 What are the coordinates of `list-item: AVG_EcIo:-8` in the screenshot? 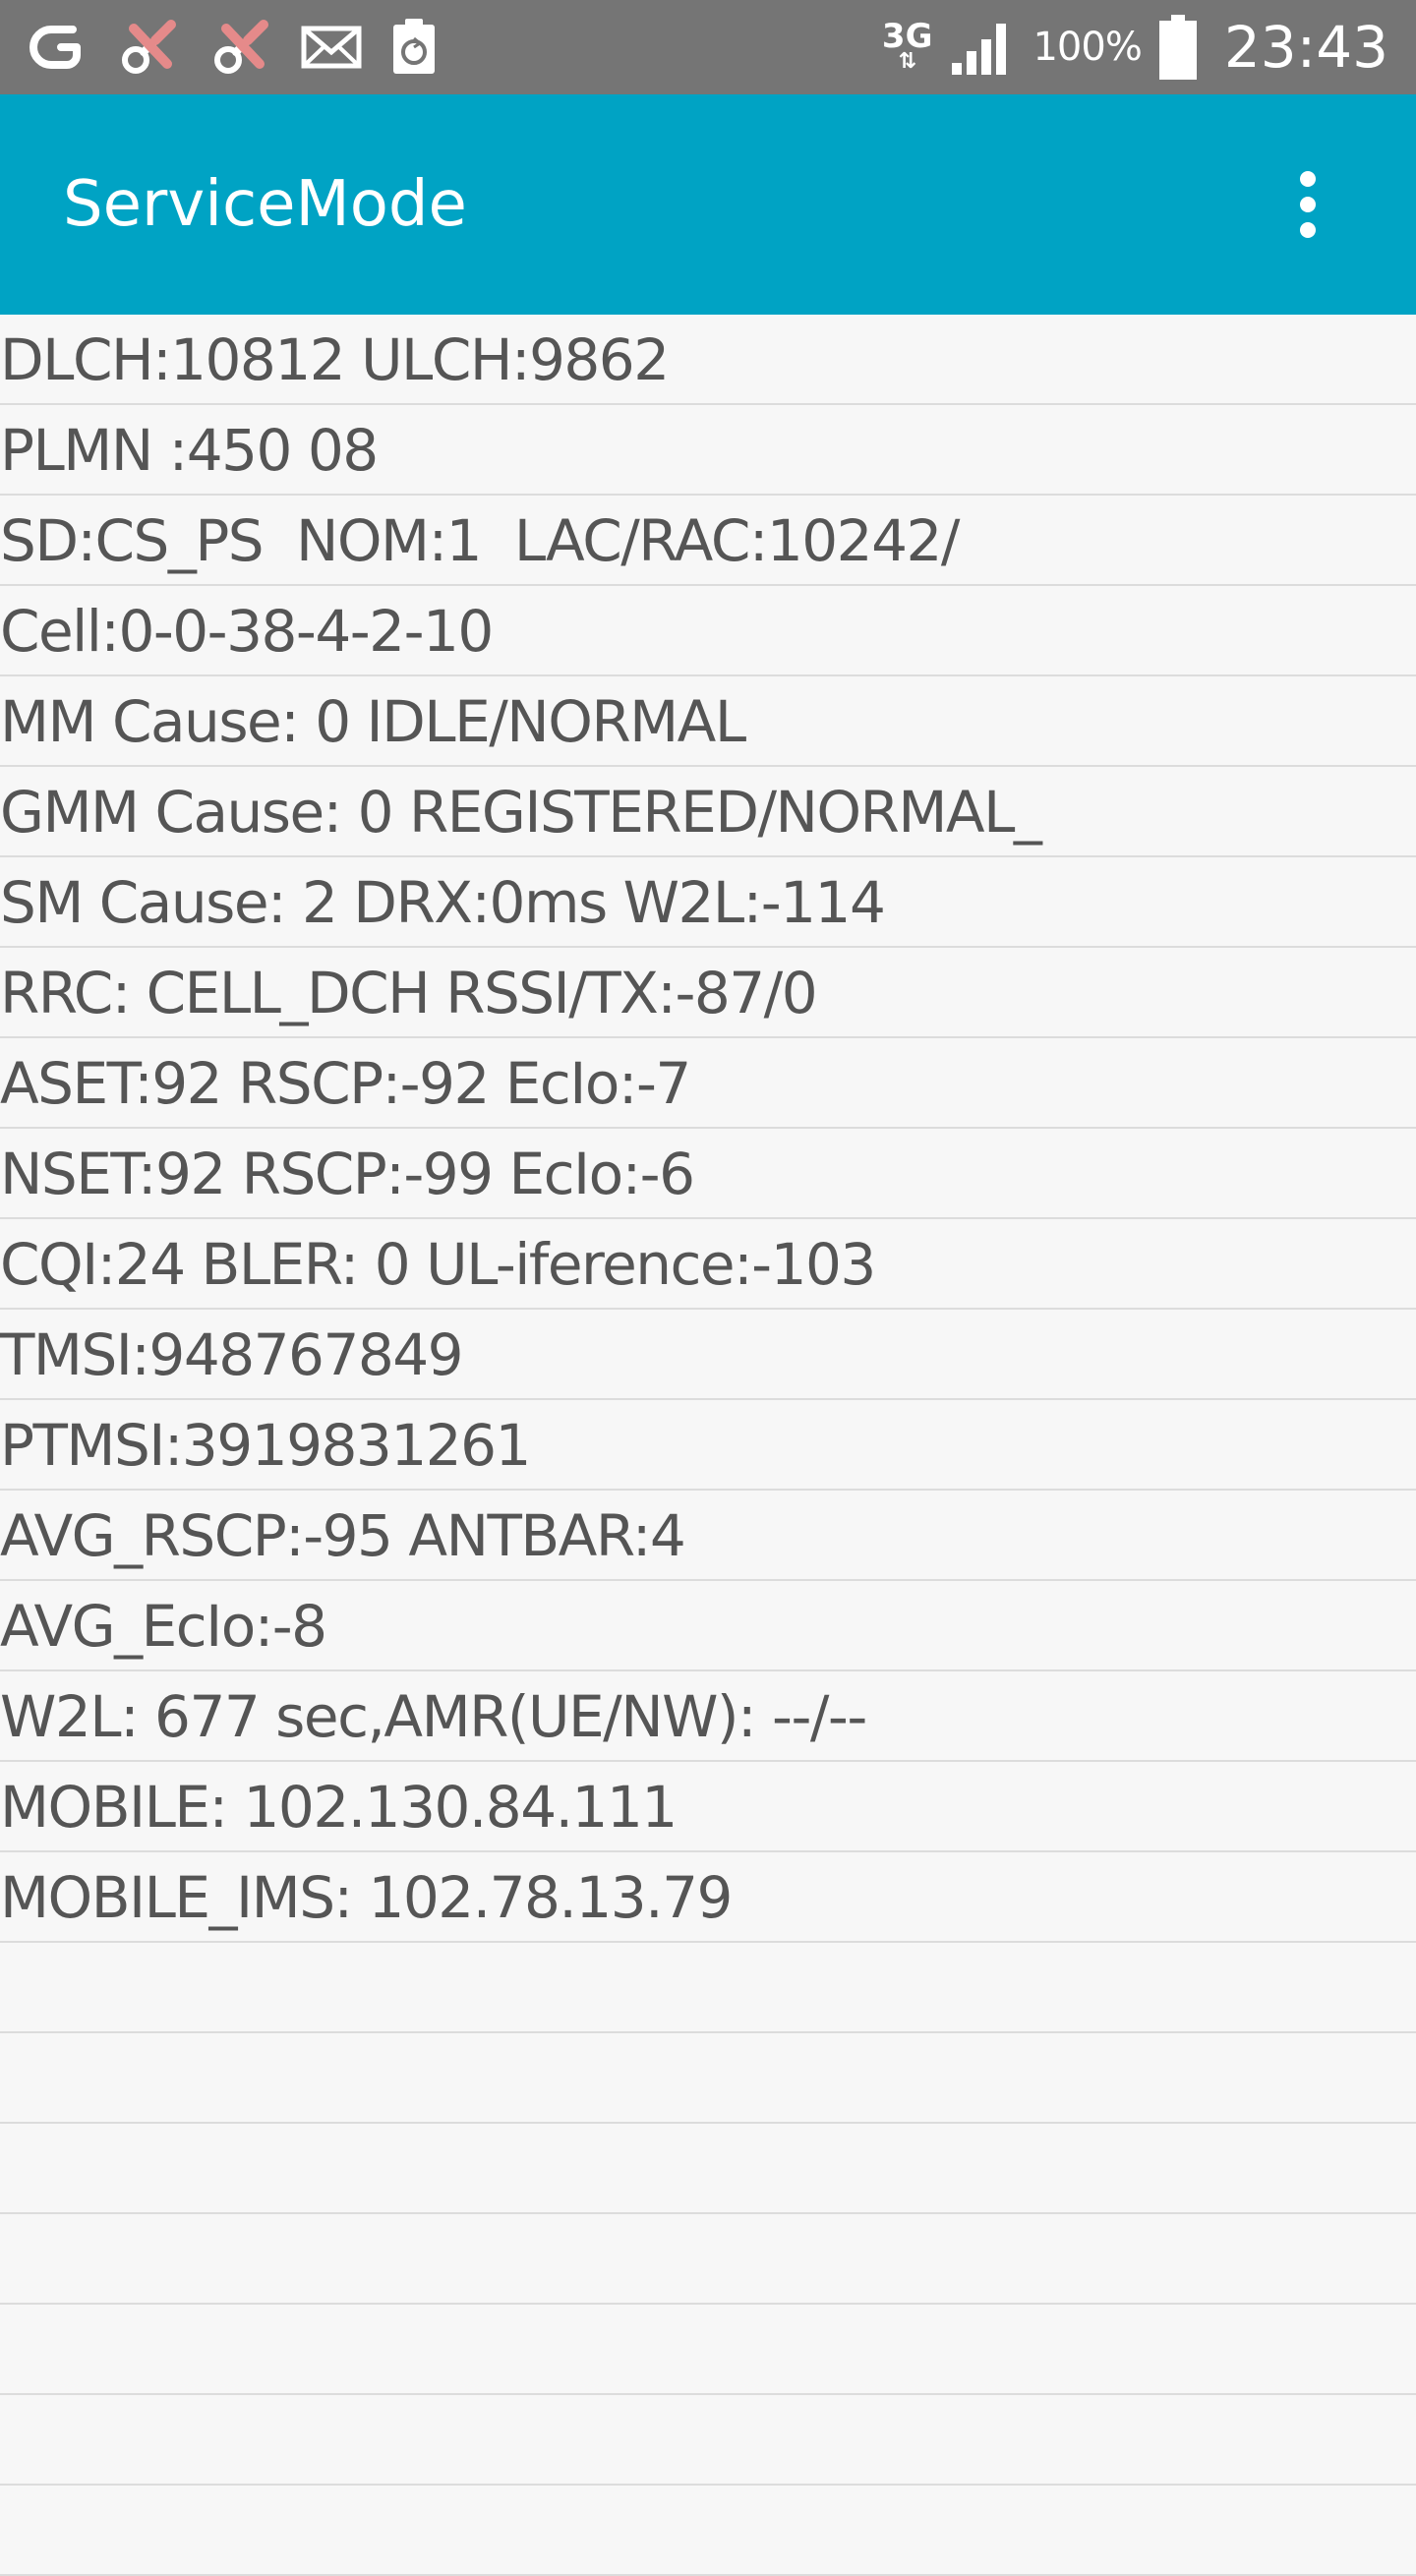 It's located at (708, 1626).